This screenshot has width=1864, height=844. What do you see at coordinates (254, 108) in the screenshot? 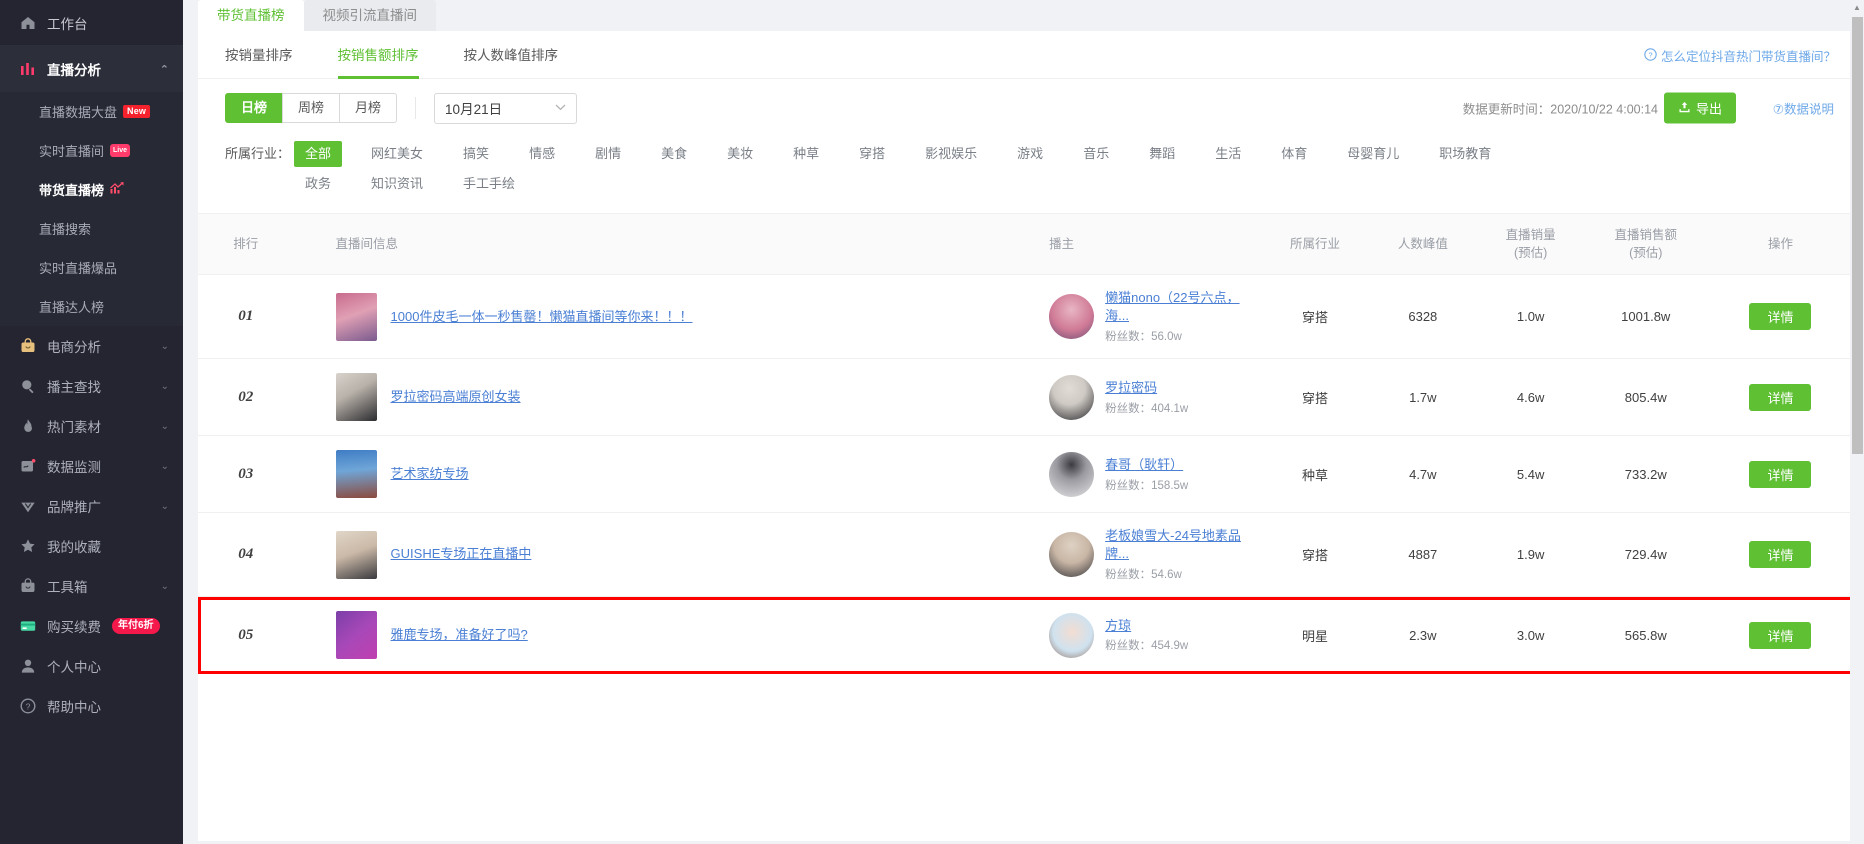
I see `period-daily: 日榜` at bounding box center [254, 108].